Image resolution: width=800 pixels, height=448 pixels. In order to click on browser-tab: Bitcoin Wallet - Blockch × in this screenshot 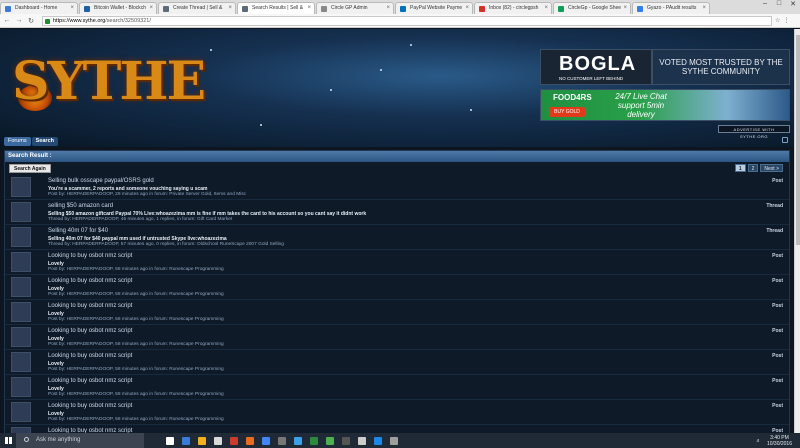, I will do `click(118, 8)`.